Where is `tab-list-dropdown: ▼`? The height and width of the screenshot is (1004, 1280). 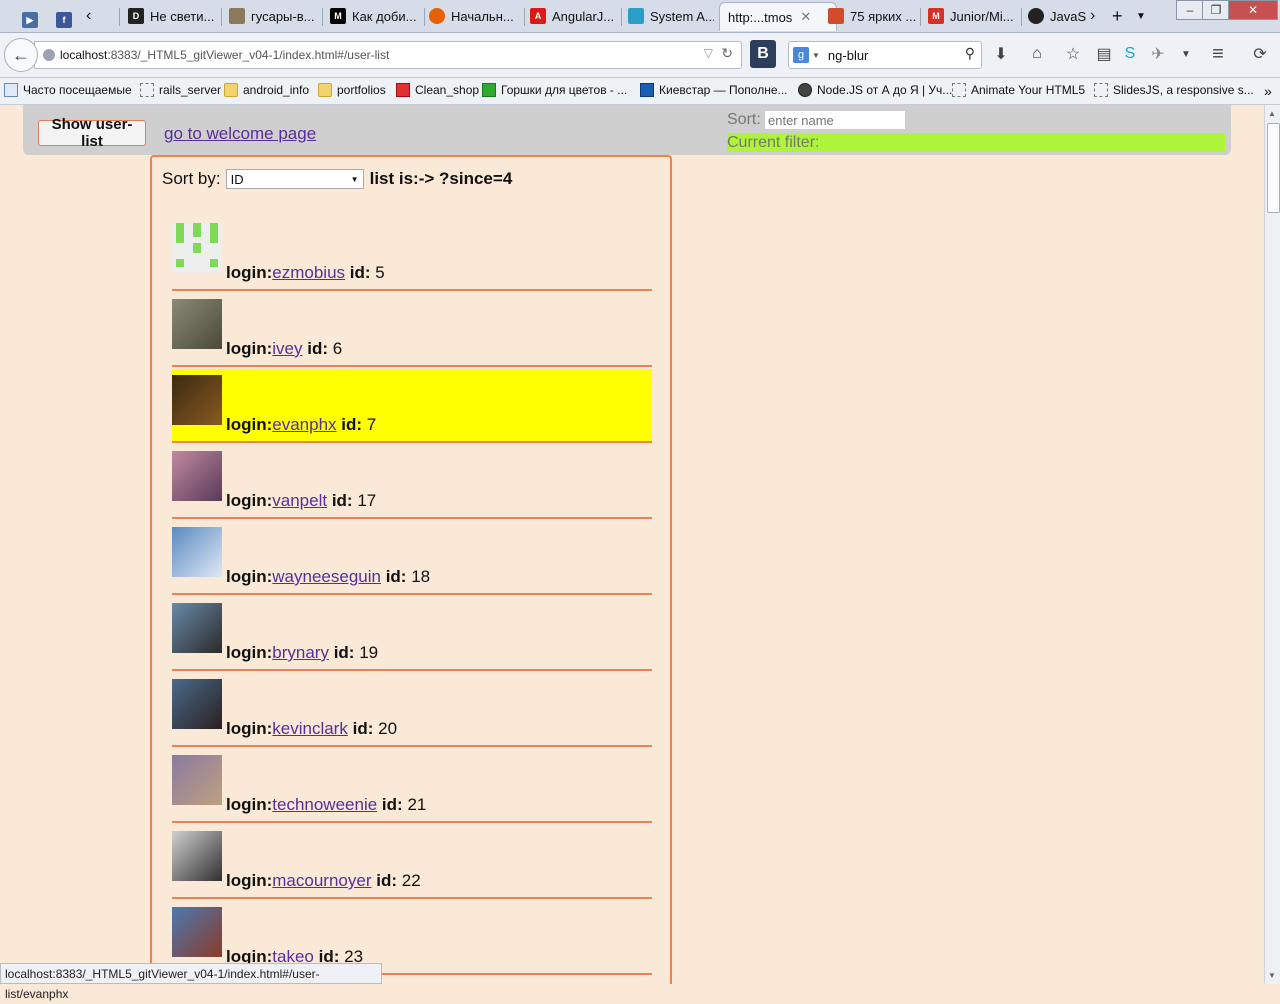 tab-list-dropdown: ▼ is located at coordinates (1143, 16).